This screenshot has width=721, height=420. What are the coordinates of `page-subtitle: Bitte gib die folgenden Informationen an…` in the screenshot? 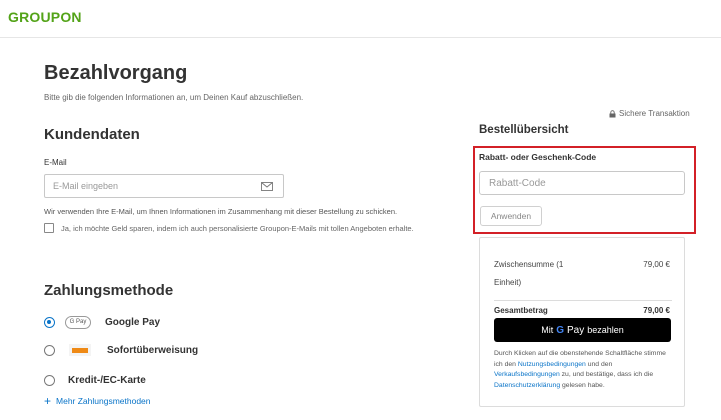 It's located at (174, 97).